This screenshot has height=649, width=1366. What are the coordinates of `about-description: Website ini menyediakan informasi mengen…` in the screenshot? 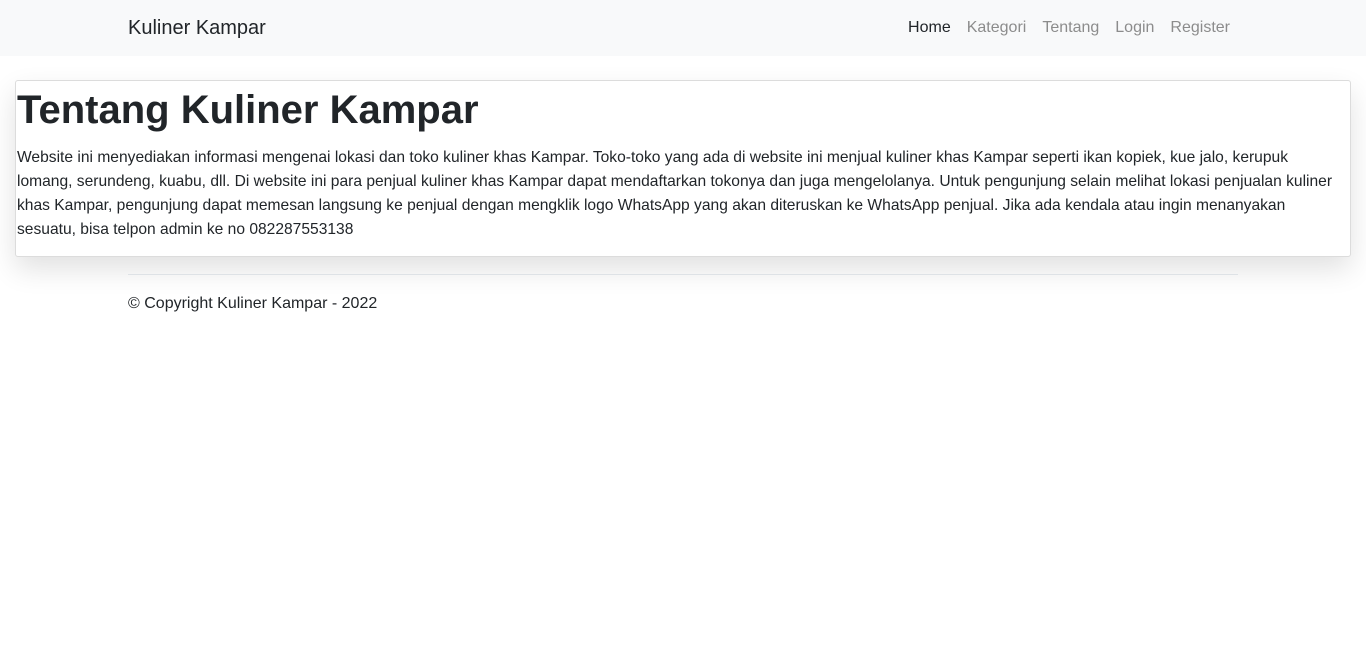 It's located at (675, 193).